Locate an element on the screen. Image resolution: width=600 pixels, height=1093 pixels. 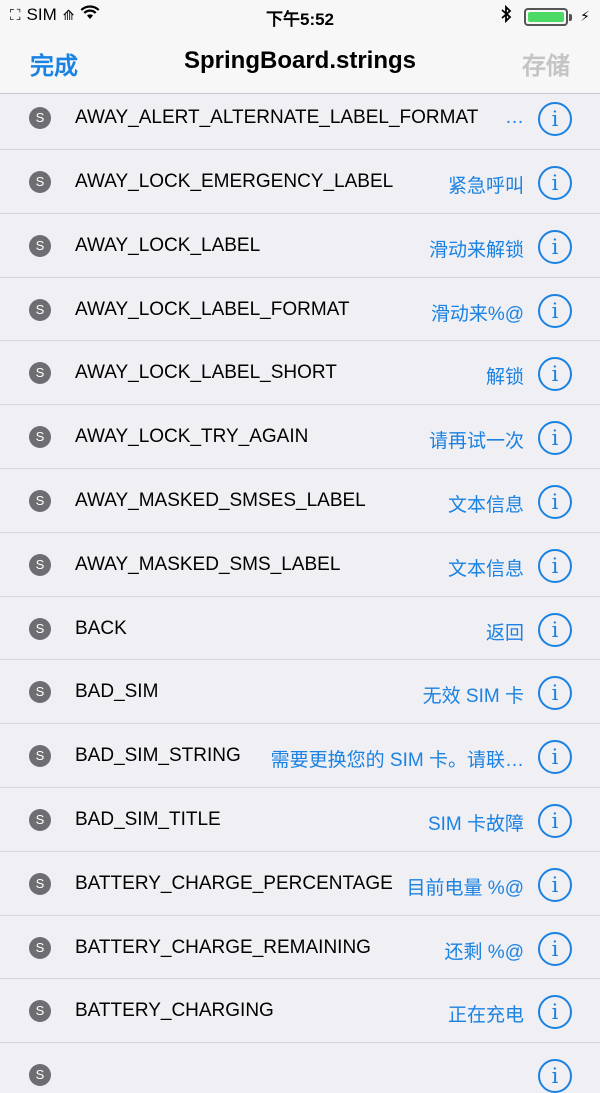
list-item: S AWAY_LOCK_LABEL_FORMAT 滑动来%@ i is located at coordinates (300, 310).